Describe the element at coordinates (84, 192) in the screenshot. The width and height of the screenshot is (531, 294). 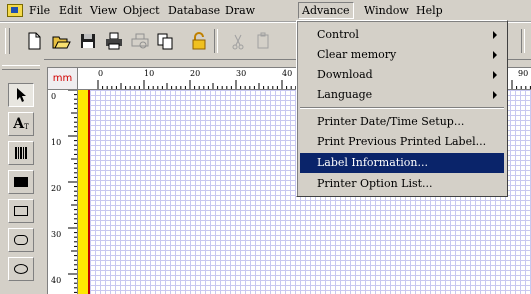
I see `label-margin-strip` at that location.